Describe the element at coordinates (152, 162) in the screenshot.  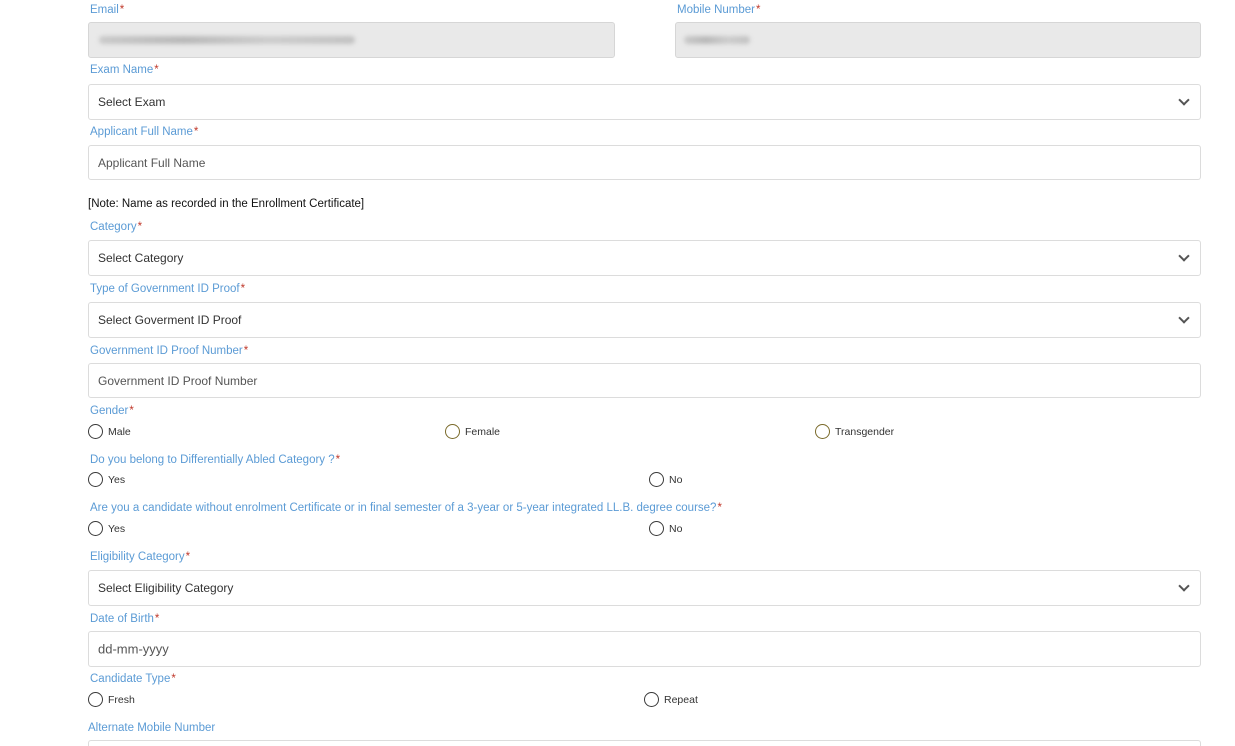
I see `applicant-name-placeholder: Applicant Full Name` at that location.